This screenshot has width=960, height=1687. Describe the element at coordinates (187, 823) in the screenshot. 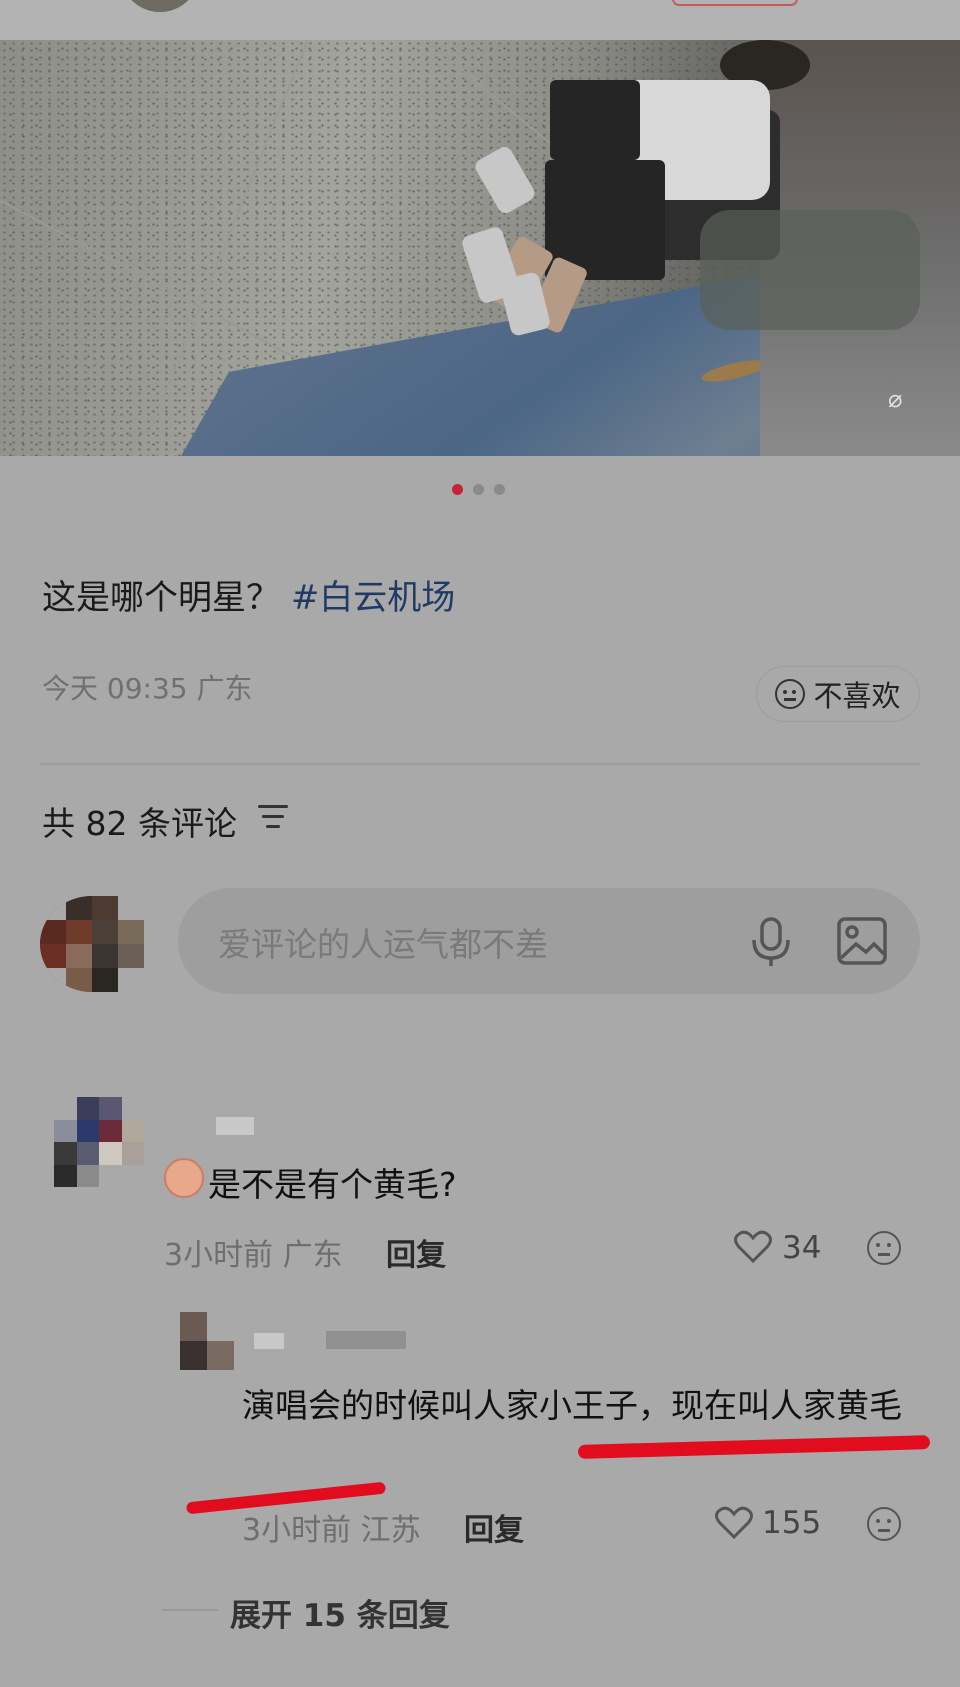

I see `count-suffix: 条评论` at that location.